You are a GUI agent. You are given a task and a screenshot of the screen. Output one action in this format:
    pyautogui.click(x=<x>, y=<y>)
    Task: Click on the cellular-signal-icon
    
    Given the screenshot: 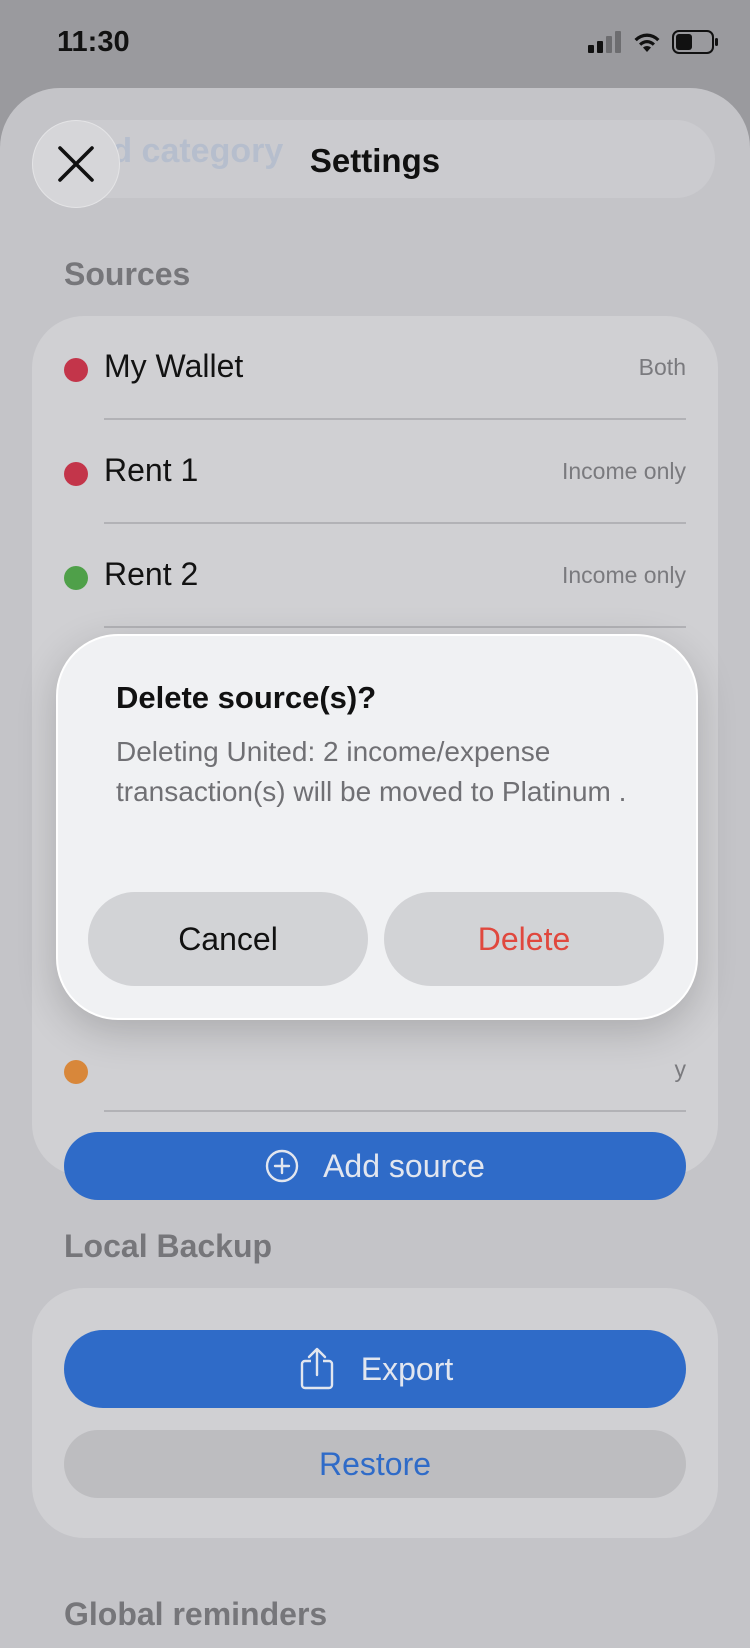 What is the action you would take?
    pyautogui.click(x=604, y=42)
    